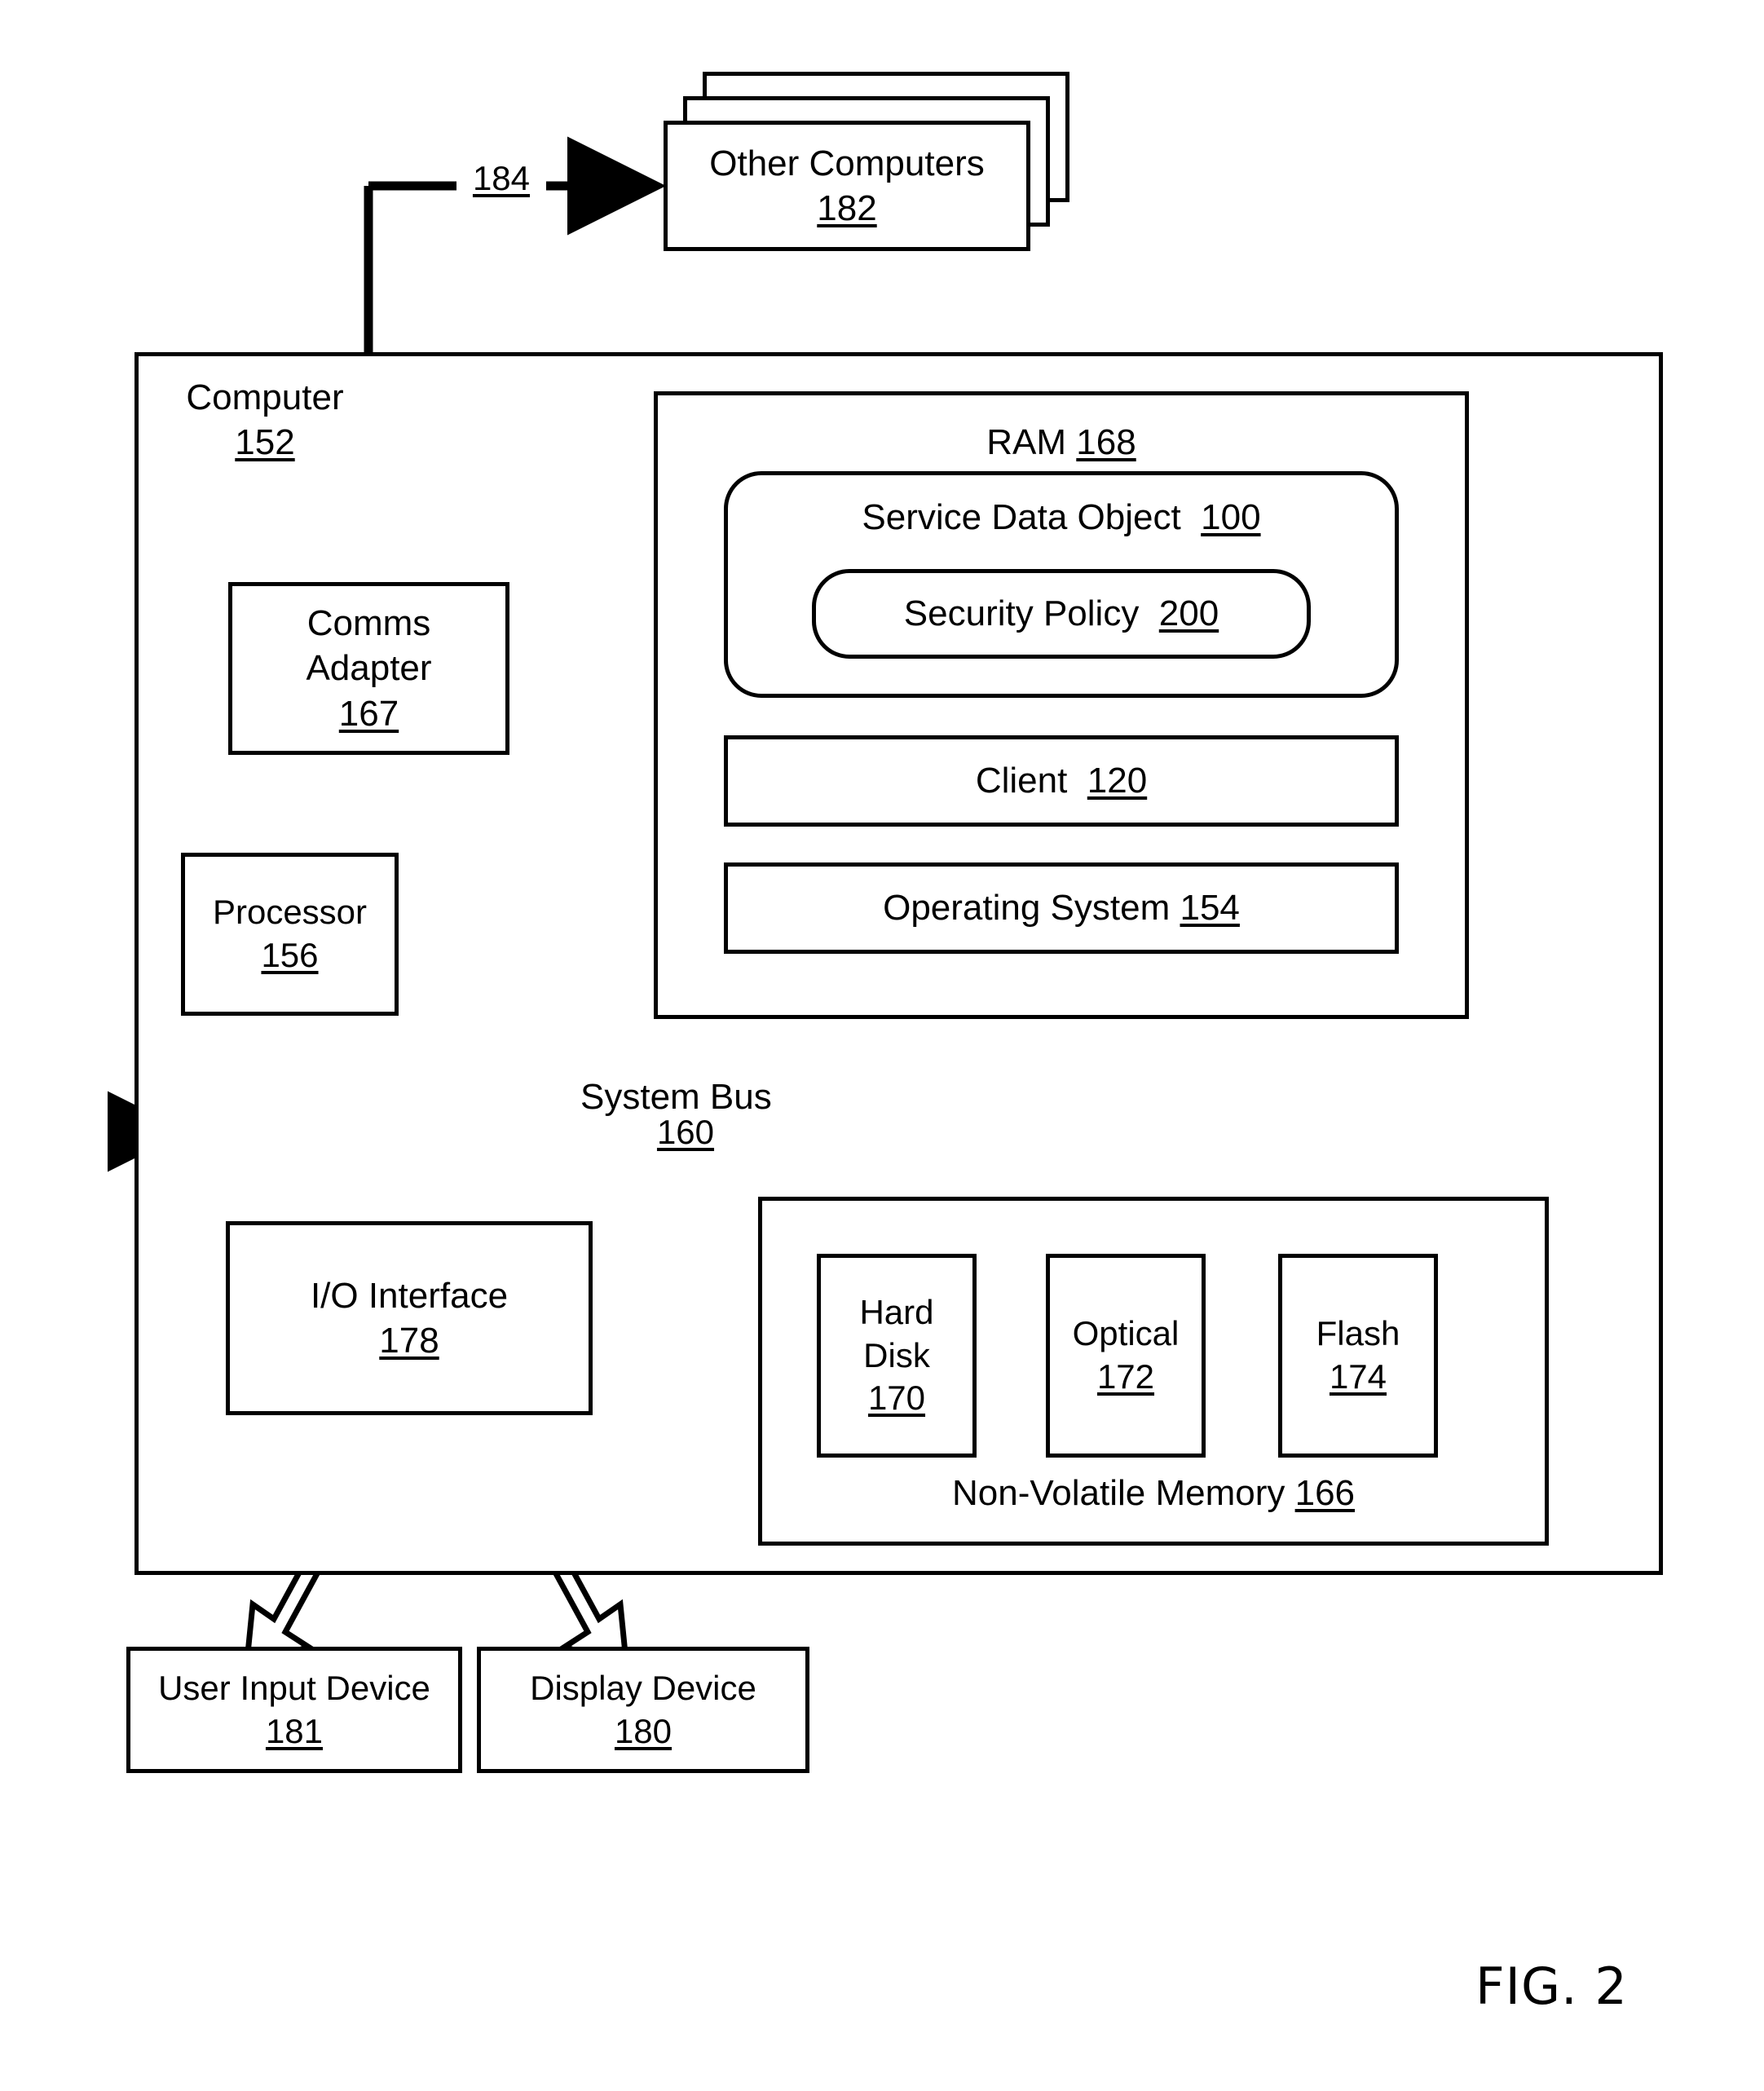  What do you see at coordinates (265, 443) in the screenshot?
I see `computer-ref: 152` at bounding box center [265, 443].